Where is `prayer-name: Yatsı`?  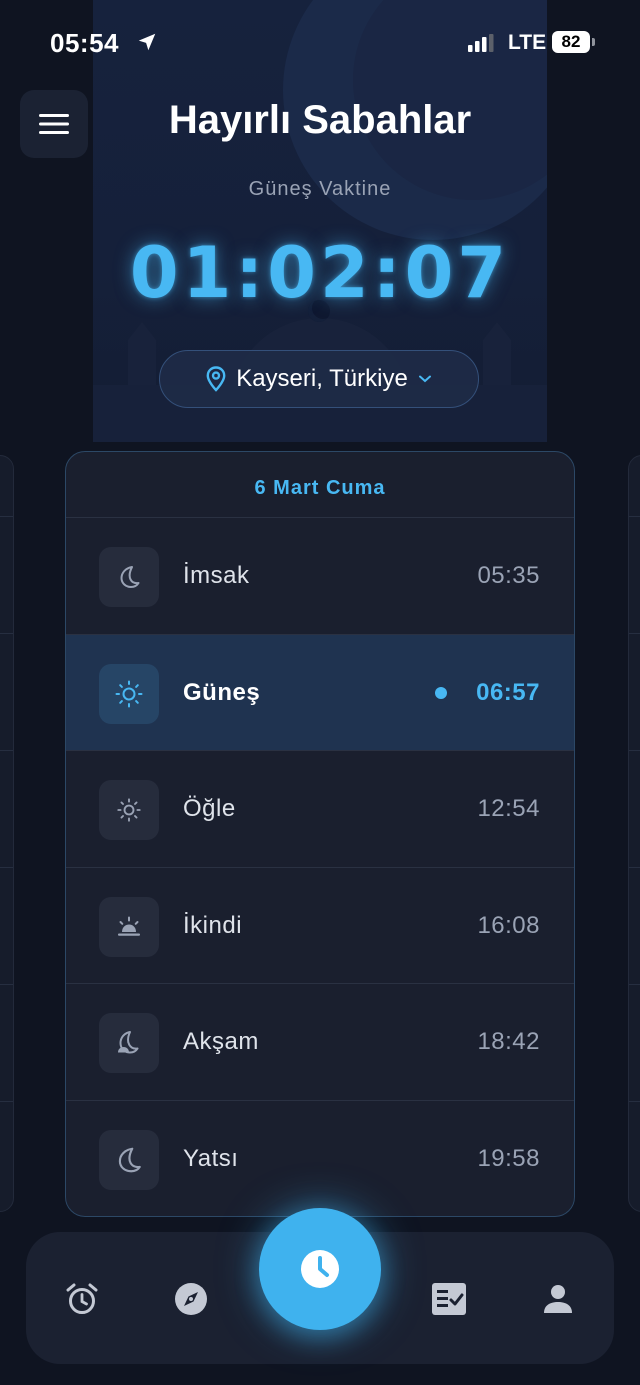 prayer-name: Yatsı is located at coordinates (211, 1158).